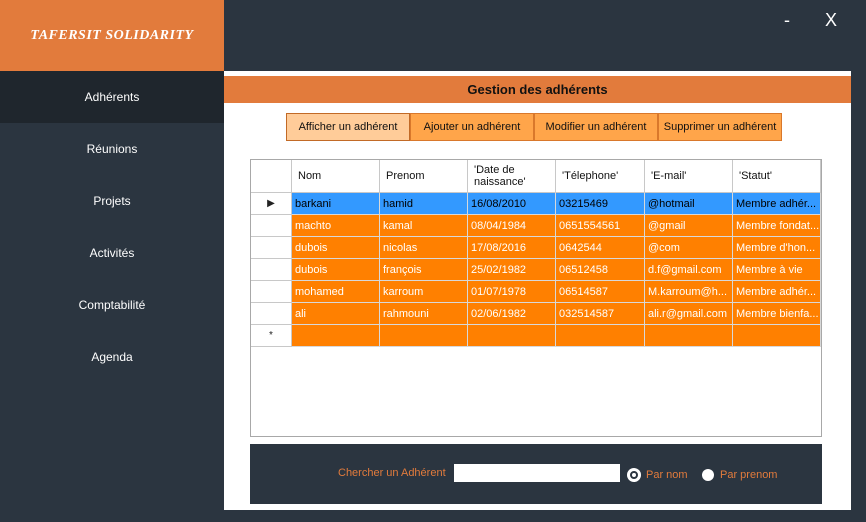 This screenshot has width=866, height=522. I want to click on sidebar-item-agenda: Agenda, so click(112, 357).